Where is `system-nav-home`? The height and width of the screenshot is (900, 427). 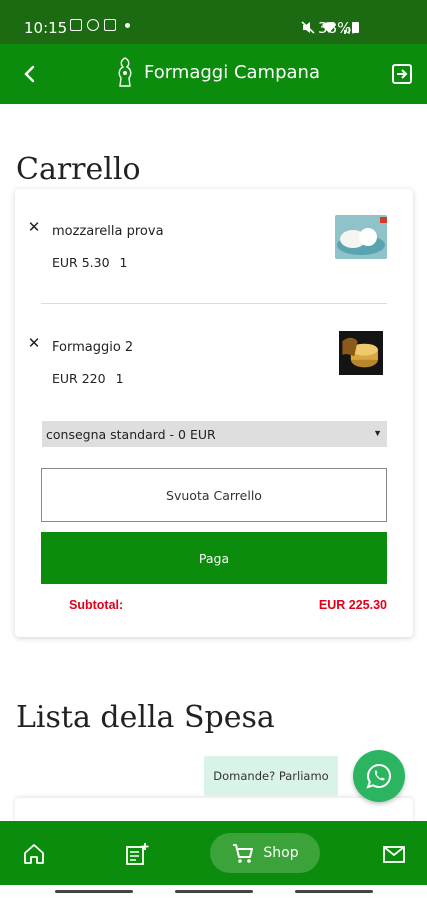
system-nav-home is located at coordinates (214, 891).